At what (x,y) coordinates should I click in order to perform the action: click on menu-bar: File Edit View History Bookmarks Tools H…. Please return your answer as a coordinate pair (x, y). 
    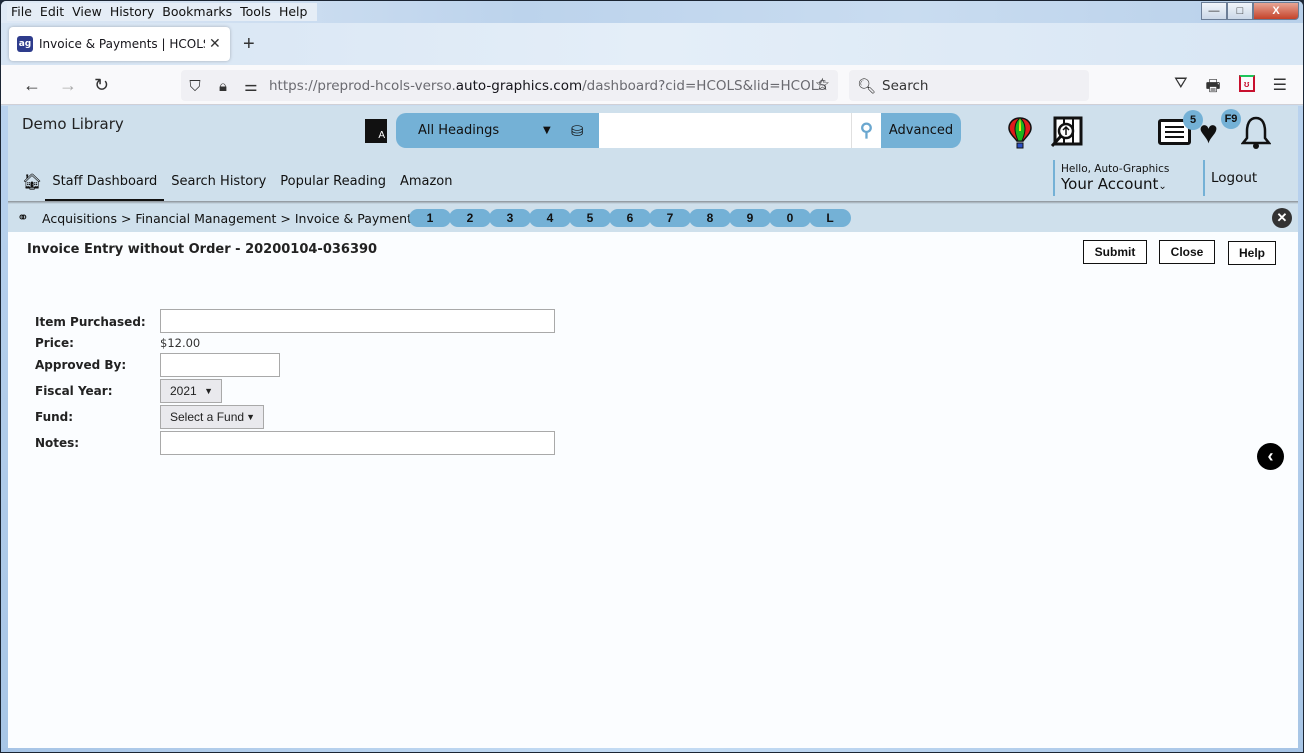
    Looking at the image, I should click on (162, 12).